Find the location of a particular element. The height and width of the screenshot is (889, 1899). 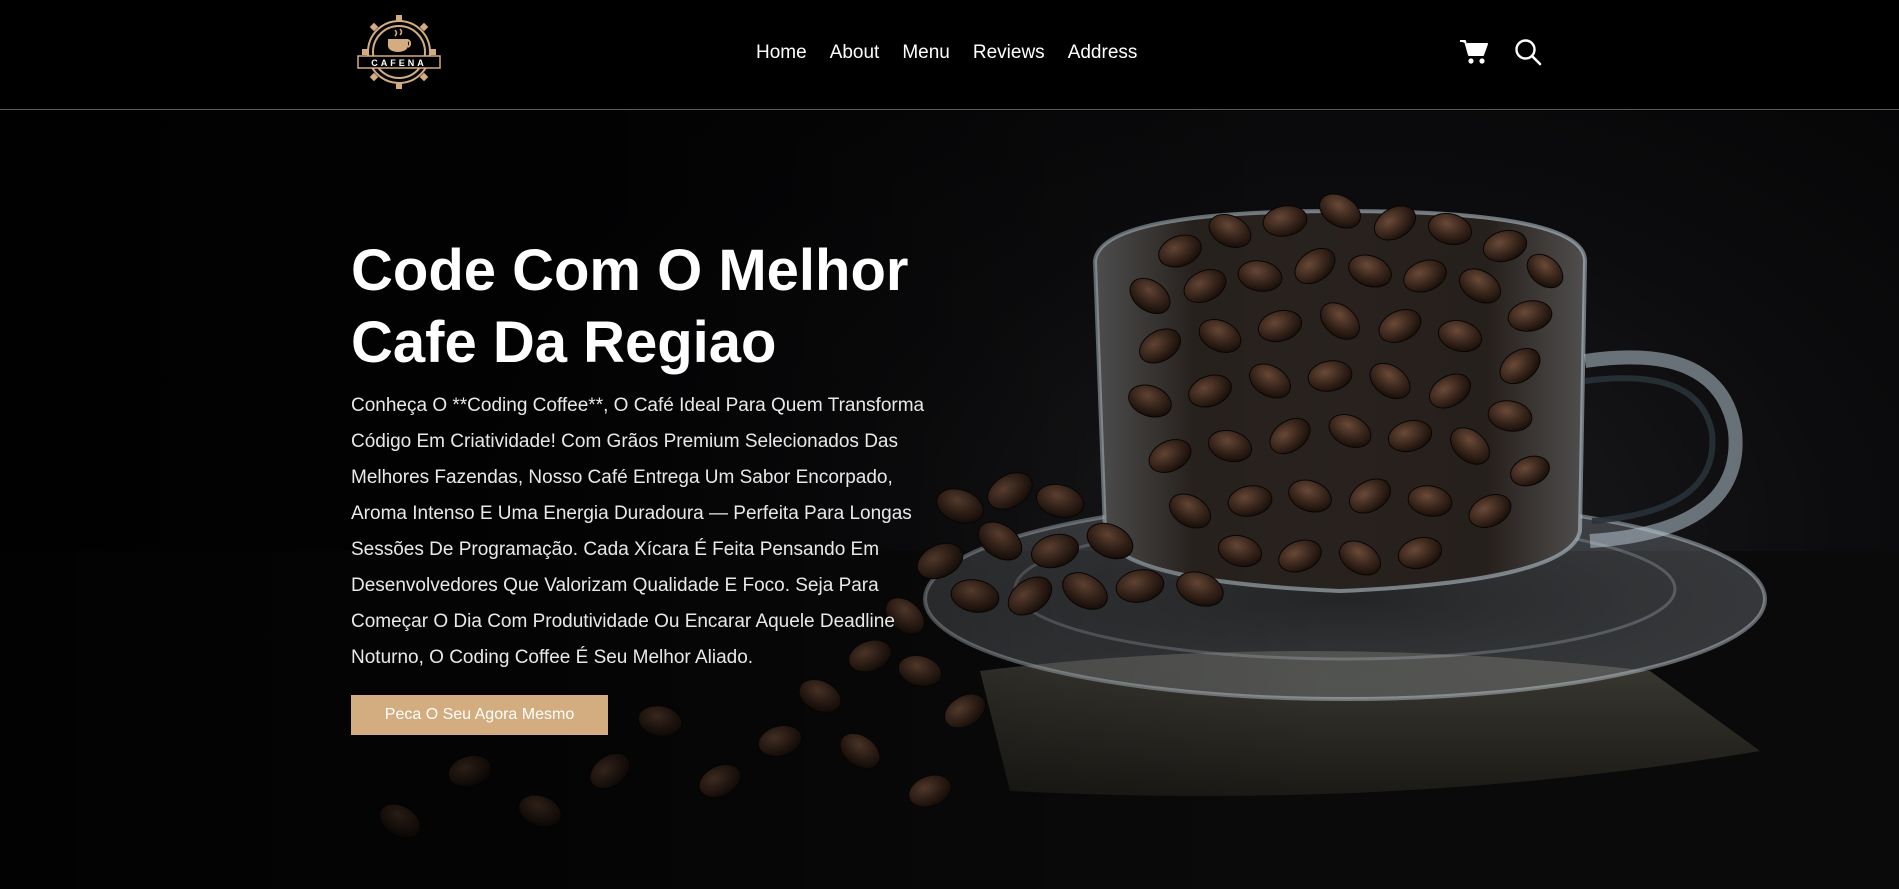

cart-icon is located at coordinates (1474, 52).